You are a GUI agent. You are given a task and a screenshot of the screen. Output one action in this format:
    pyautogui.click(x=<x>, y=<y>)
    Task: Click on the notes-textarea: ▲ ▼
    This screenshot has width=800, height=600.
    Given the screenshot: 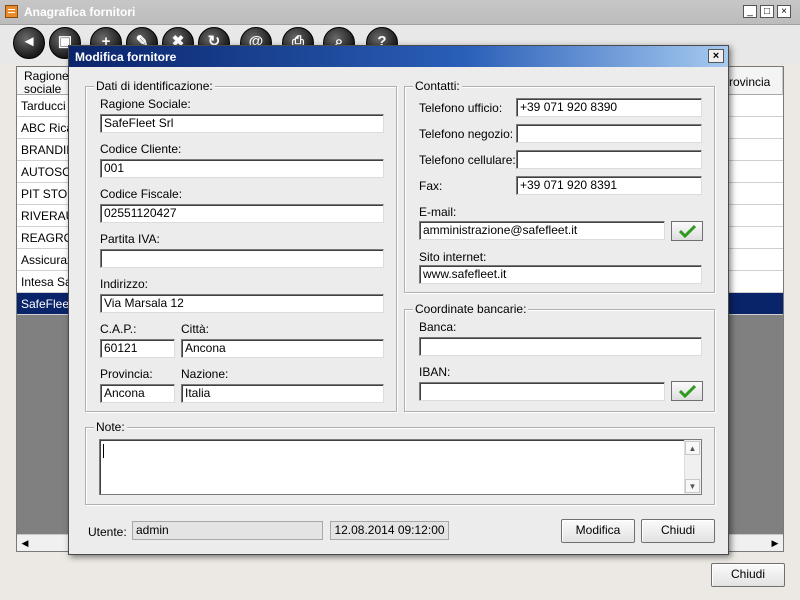 What is the action you would take?
    pyautogui.click(x=400, y=467)
    